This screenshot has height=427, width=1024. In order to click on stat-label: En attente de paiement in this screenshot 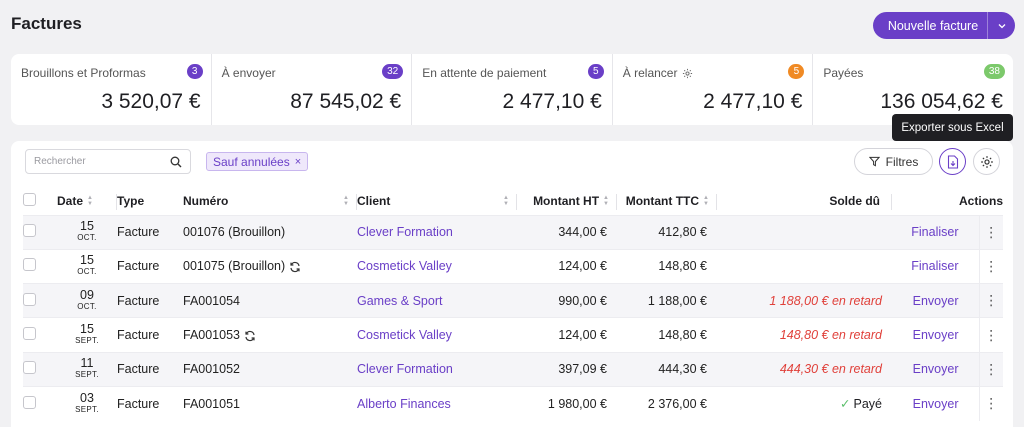, I will do `click(484, 73)`.